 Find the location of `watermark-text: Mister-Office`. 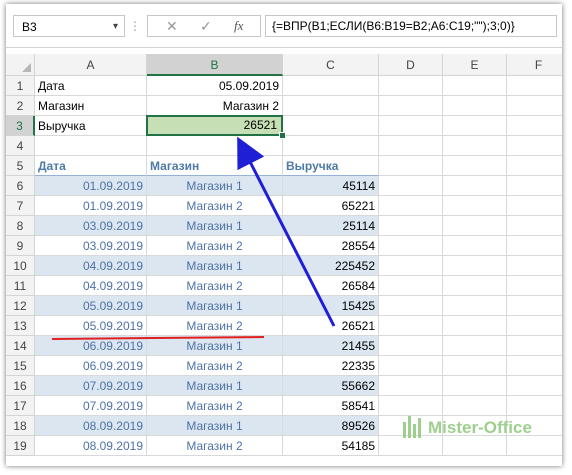

watermark-text: Mister-Office is located at coordinates (480, 427).